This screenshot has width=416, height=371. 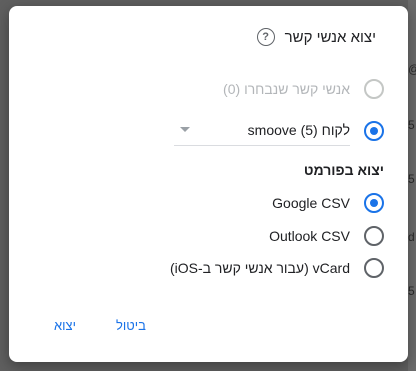 What do you see at coordinates (309, 236) in the screenshot?
I see `format-option-label: Outlook CSV` at bounding box center [309, 236].